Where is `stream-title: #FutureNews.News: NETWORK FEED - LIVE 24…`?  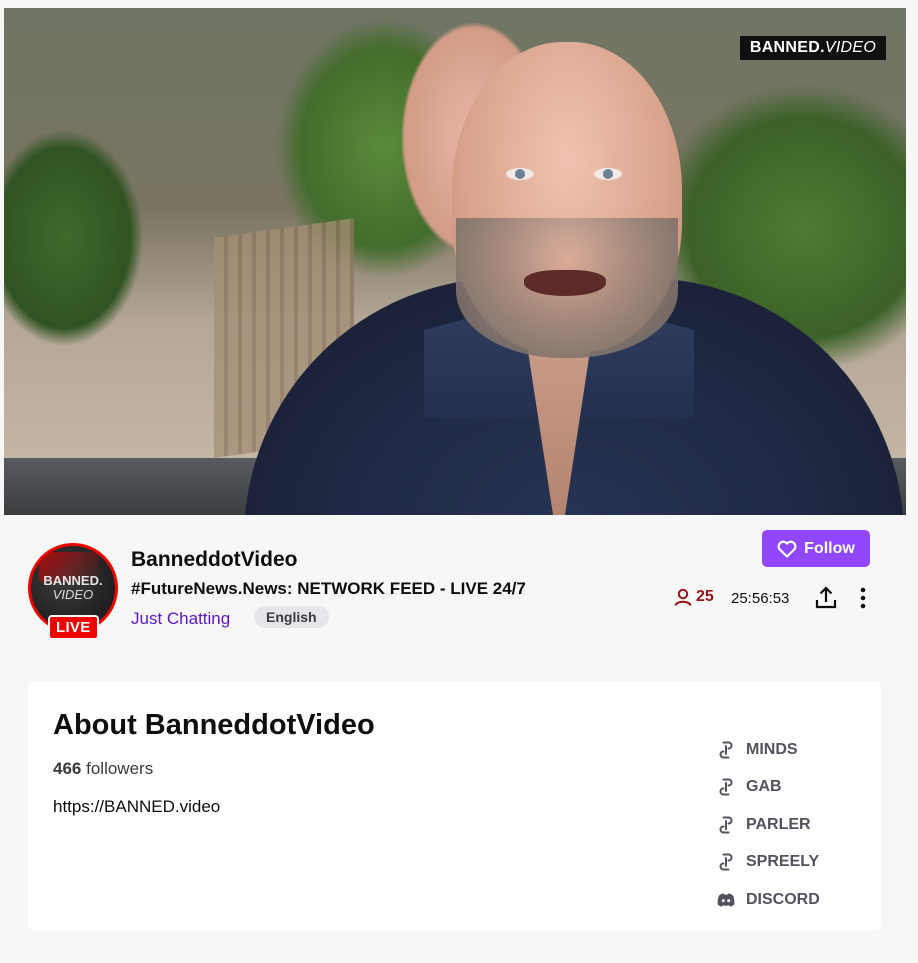 stream-title: #FutureNews.News: NETWORK FEED - LIVE 24… is located at coordinates (328, 588).